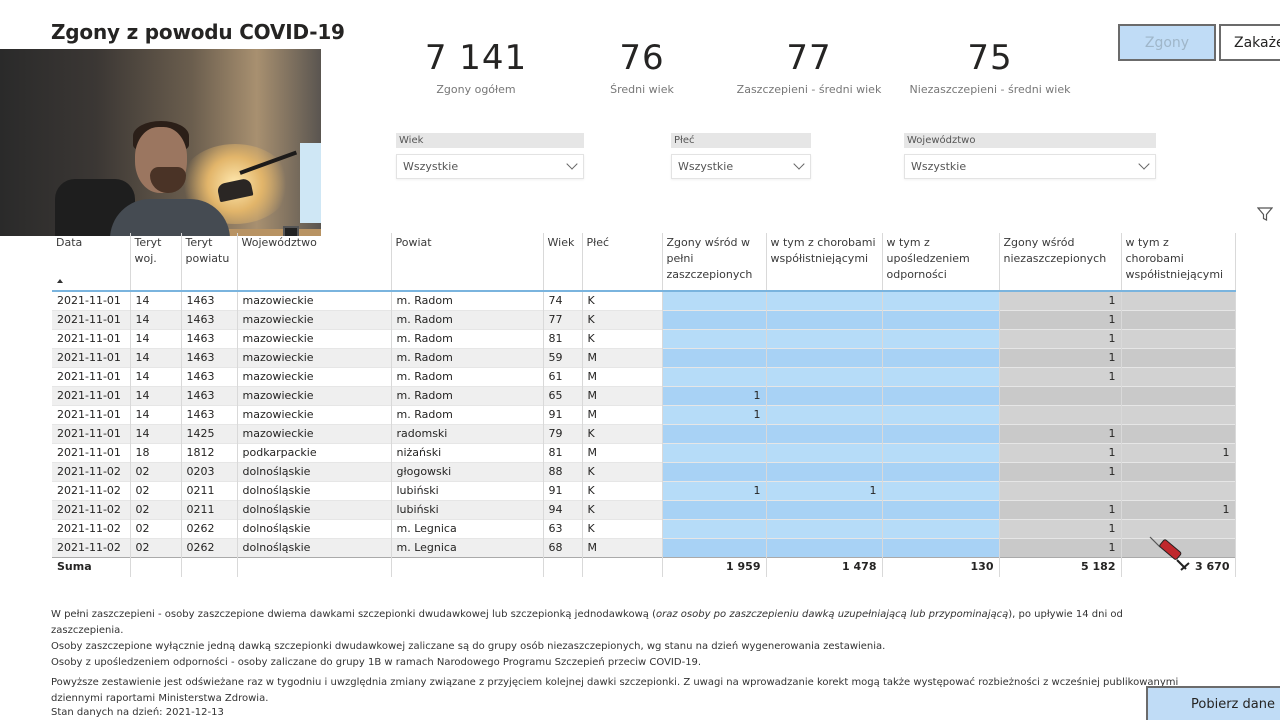 The width and height of the screenshot is (1280, 720). Describe the element at coordinates (941, 567) in the screenshot. I see `total-vacc-immuno: 130` at that location.